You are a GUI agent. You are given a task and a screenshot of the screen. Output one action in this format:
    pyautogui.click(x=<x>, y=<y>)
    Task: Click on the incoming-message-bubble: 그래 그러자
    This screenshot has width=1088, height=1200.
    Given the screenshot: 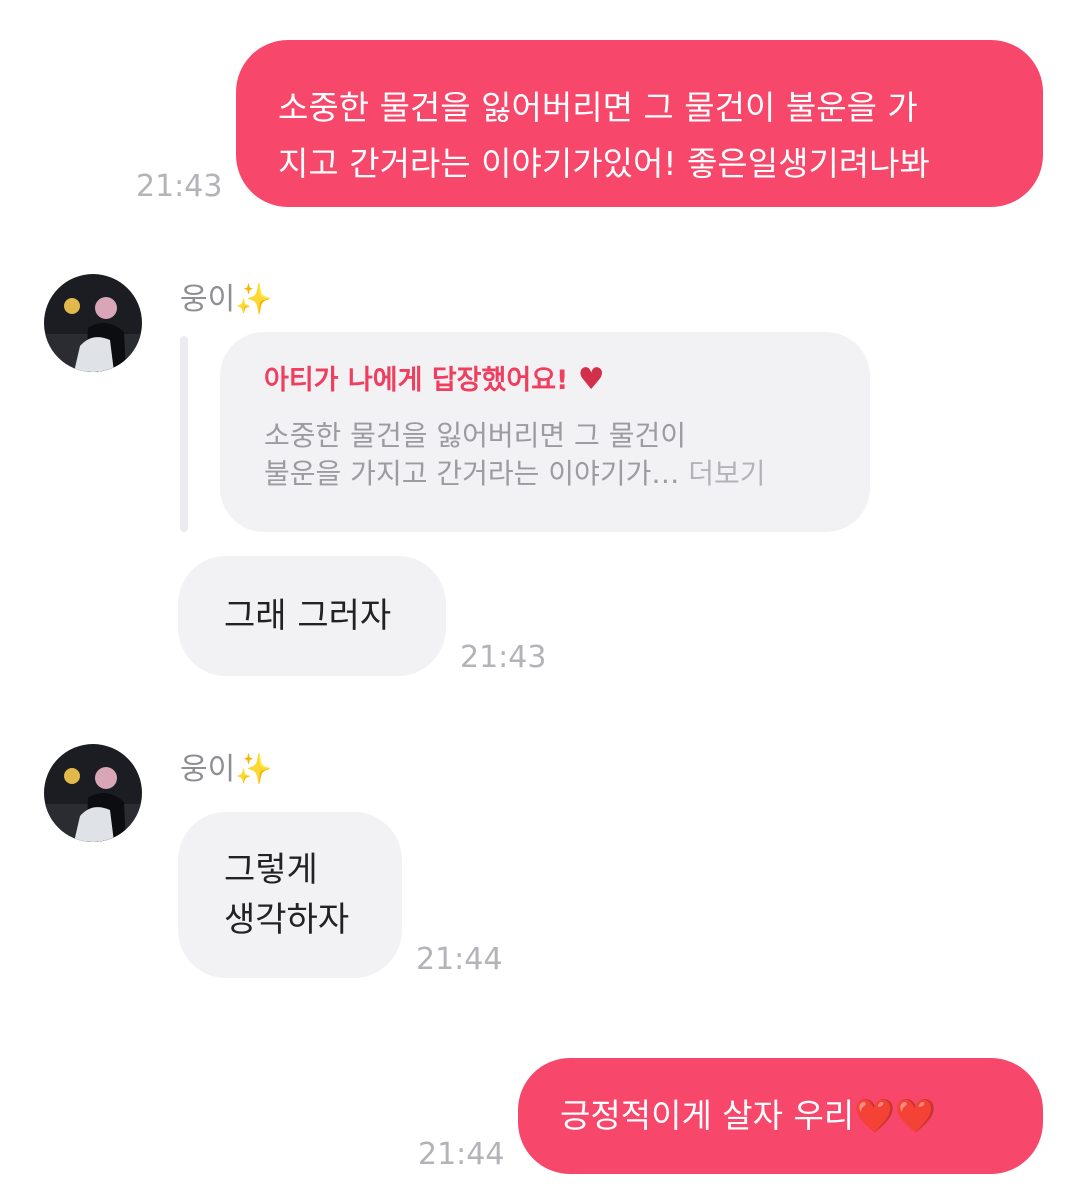 What is the action you would take?
    pyautogui.click(x=312, y=616)
    